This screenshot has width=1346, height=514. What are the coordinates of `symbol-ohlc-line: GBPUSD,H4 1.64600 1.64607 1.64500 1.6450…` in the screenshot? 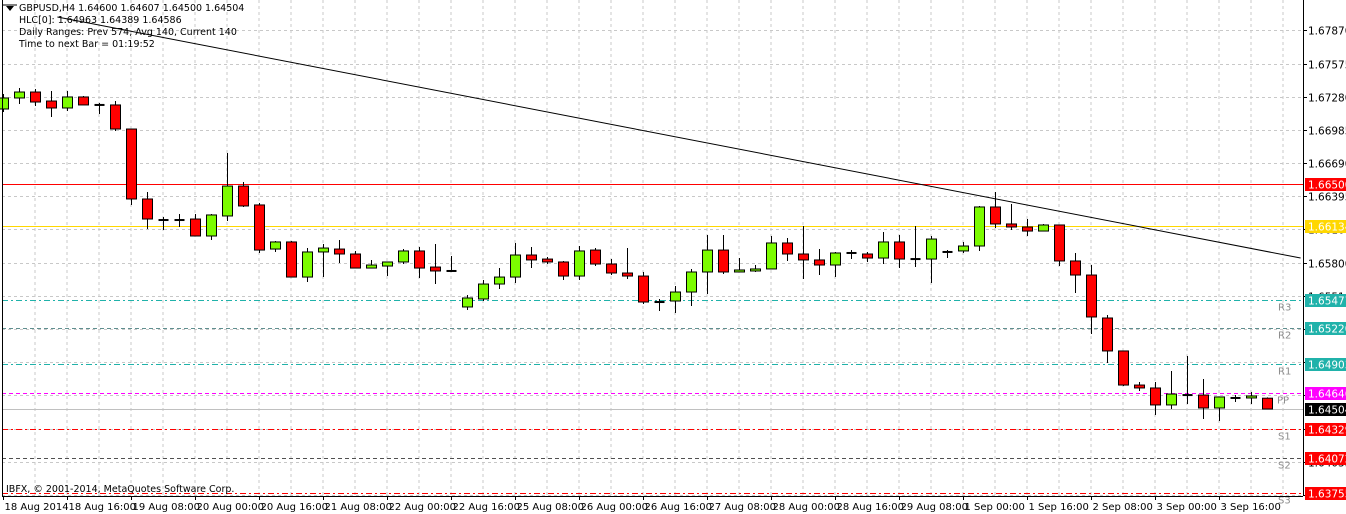 It's located at (132, 8).